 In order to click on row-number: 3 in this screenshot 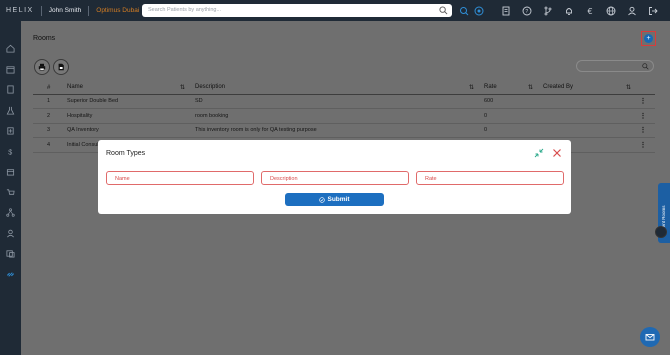, I will do `click(42, 130)`.